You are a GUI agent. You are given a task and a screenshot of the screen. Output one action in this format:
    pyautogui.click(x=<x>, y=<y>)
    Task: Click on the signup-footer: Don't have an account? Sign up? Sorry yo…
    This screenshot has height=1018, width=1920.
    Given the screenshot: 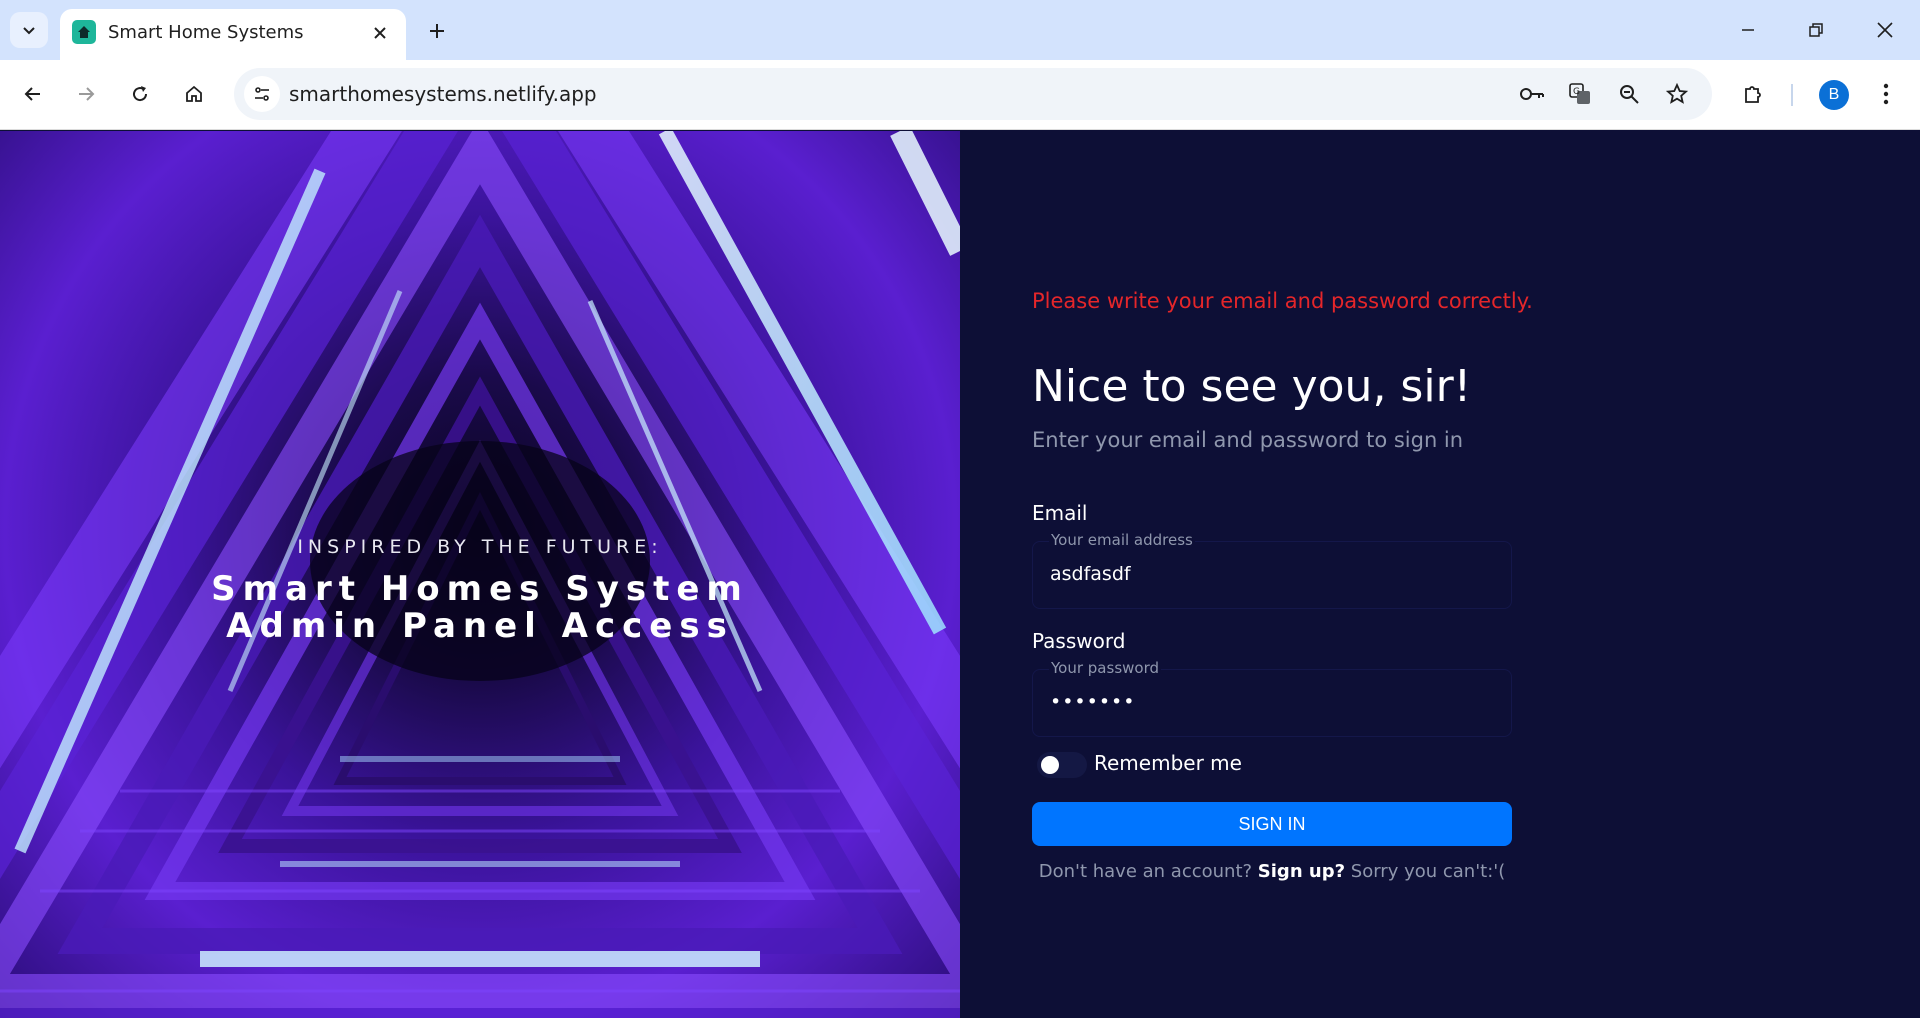 What is the action you would take?
    pyautogui.click(x=1272, y=871)
    